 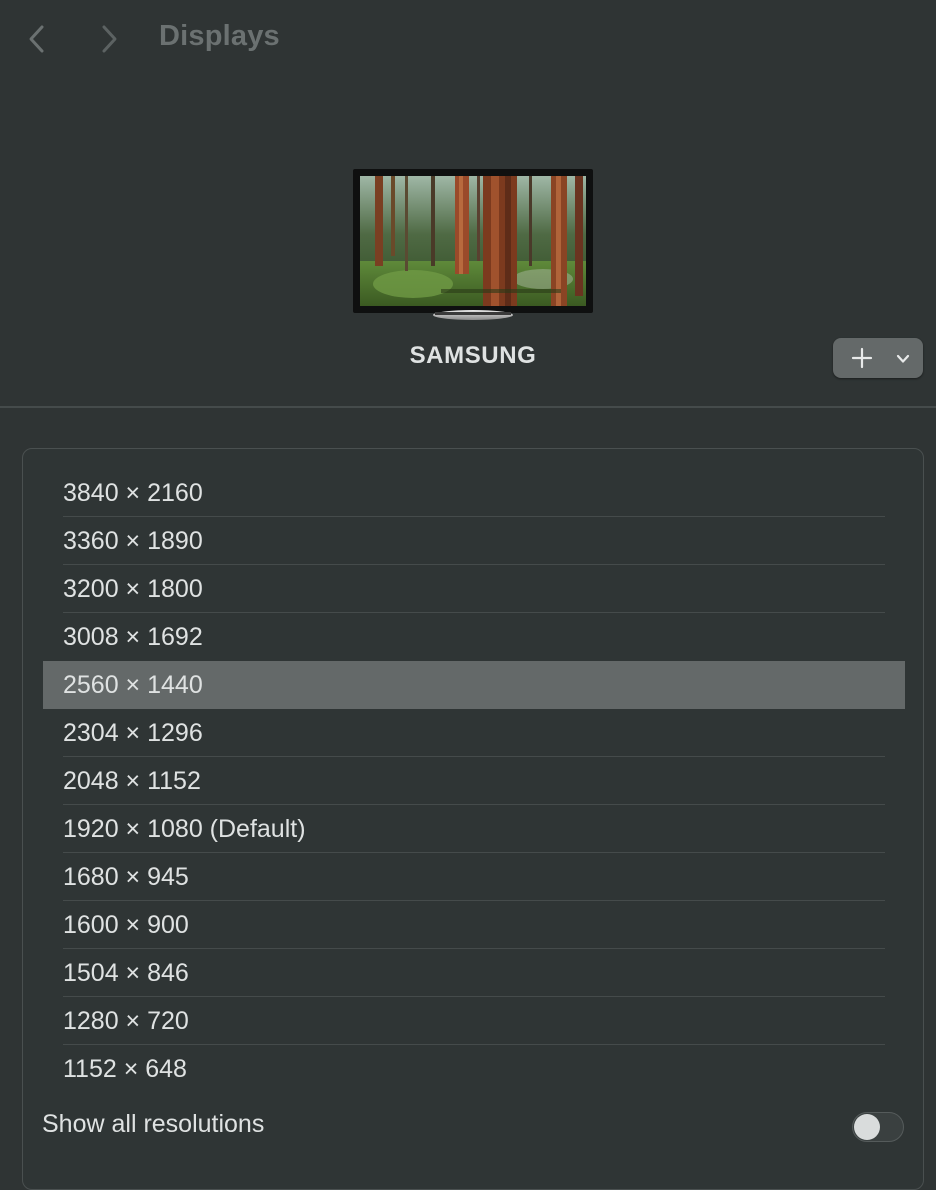 I want to click on forward-button, so click(x=109, y=39).